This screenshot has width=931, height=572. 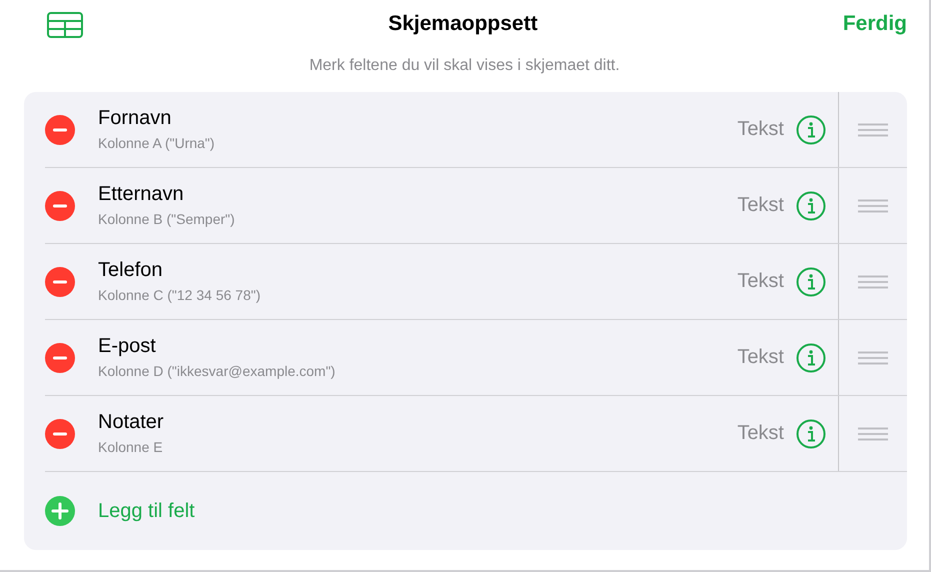 What do you see at coordinates (464, 66) in the screenshot?
I see `instruction-text: Merk feltene du vil skal vises i skjemaet ditt.` at bounding box center [464, 66].